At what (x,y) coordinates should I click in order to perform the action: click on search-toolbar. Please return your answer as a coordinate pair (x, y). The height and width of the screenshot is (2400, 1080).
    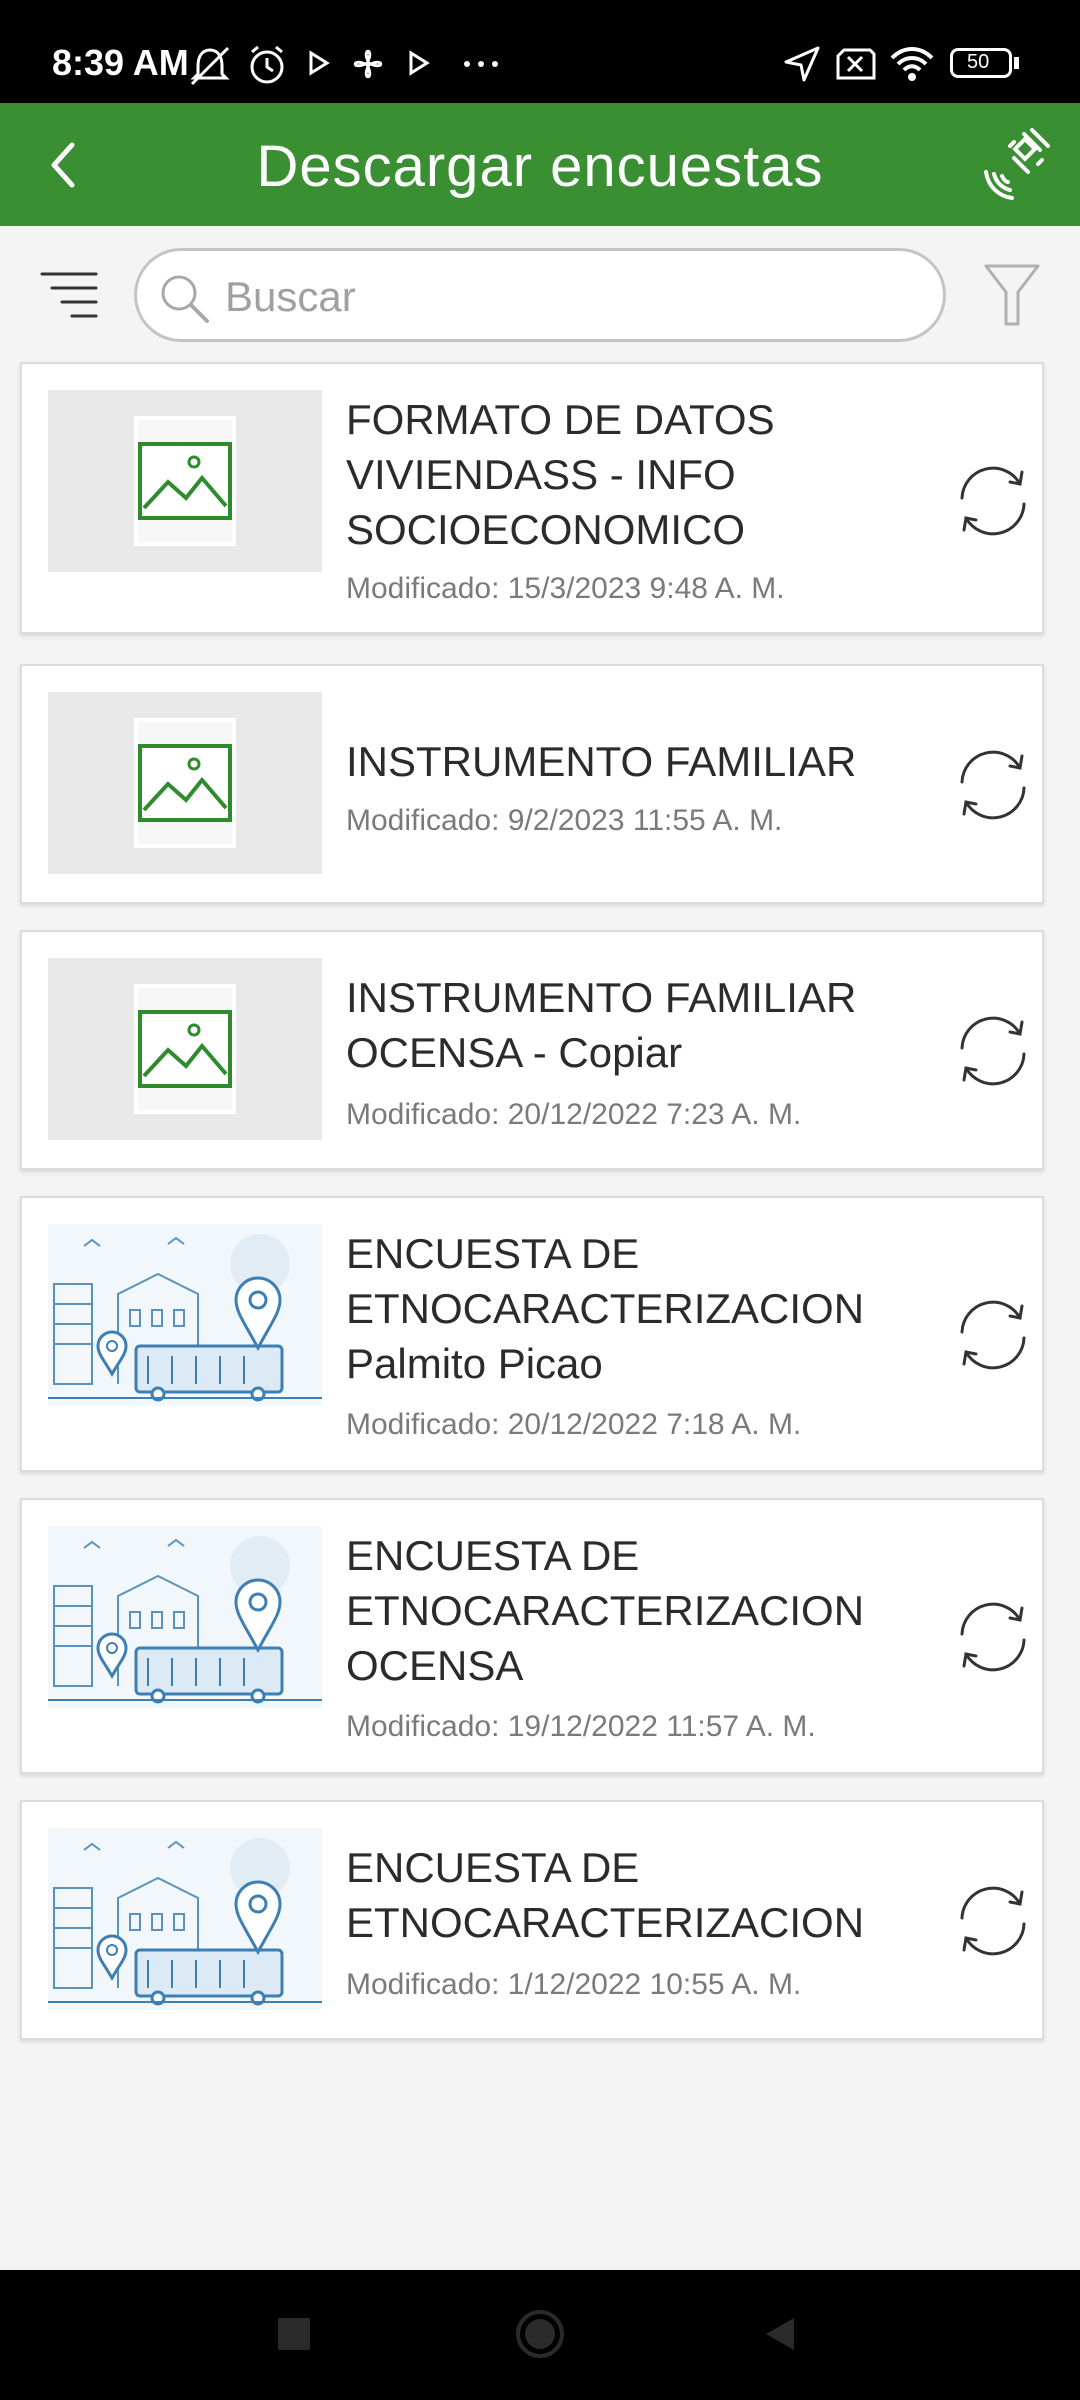
    Looking at the image, I should click on (540, 291).